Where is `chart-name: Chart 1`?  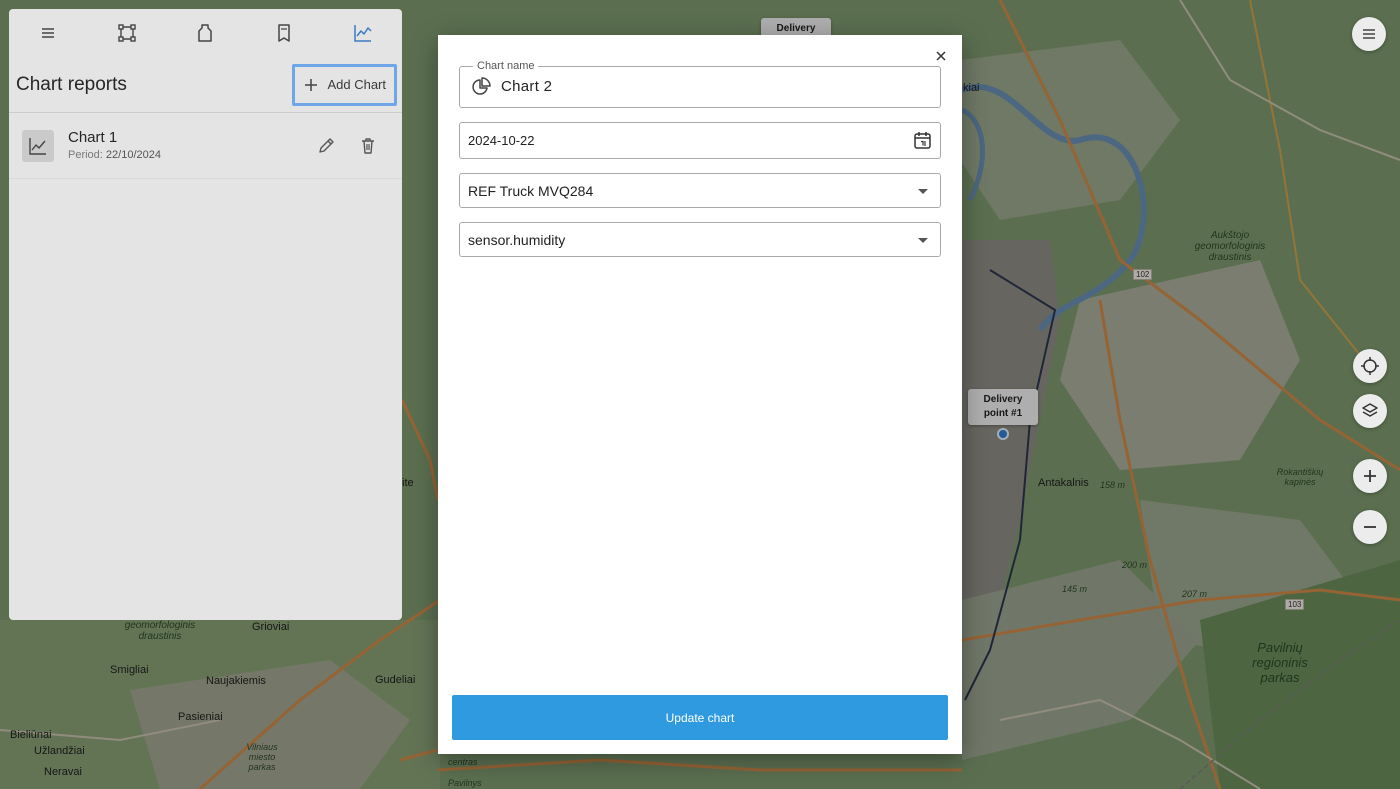
chart-name: Chart 1 is located at coordinates (93, 137).